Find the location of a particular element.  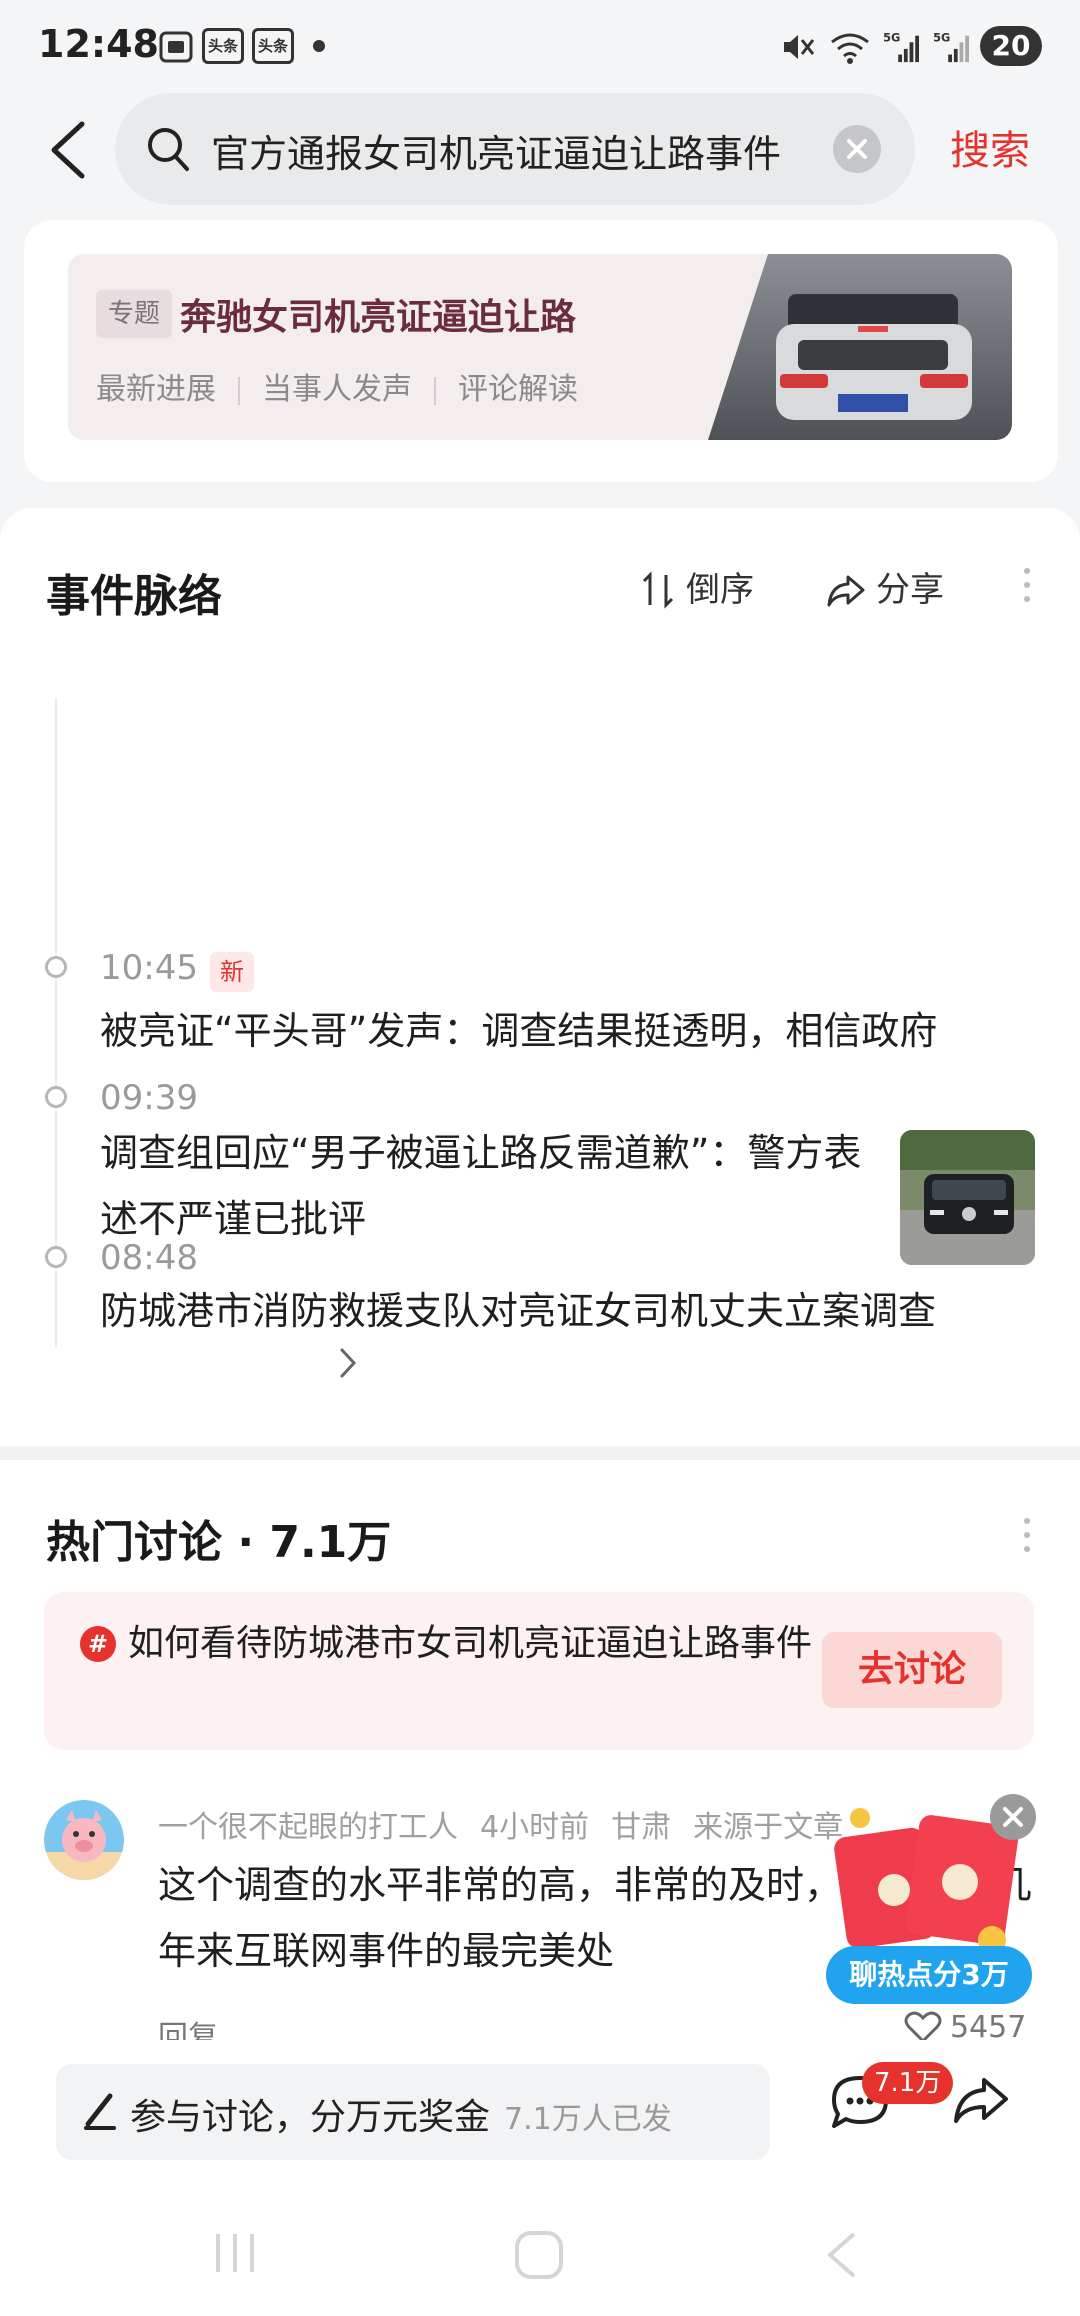

home-icon is located at coordinates (539, 2255).